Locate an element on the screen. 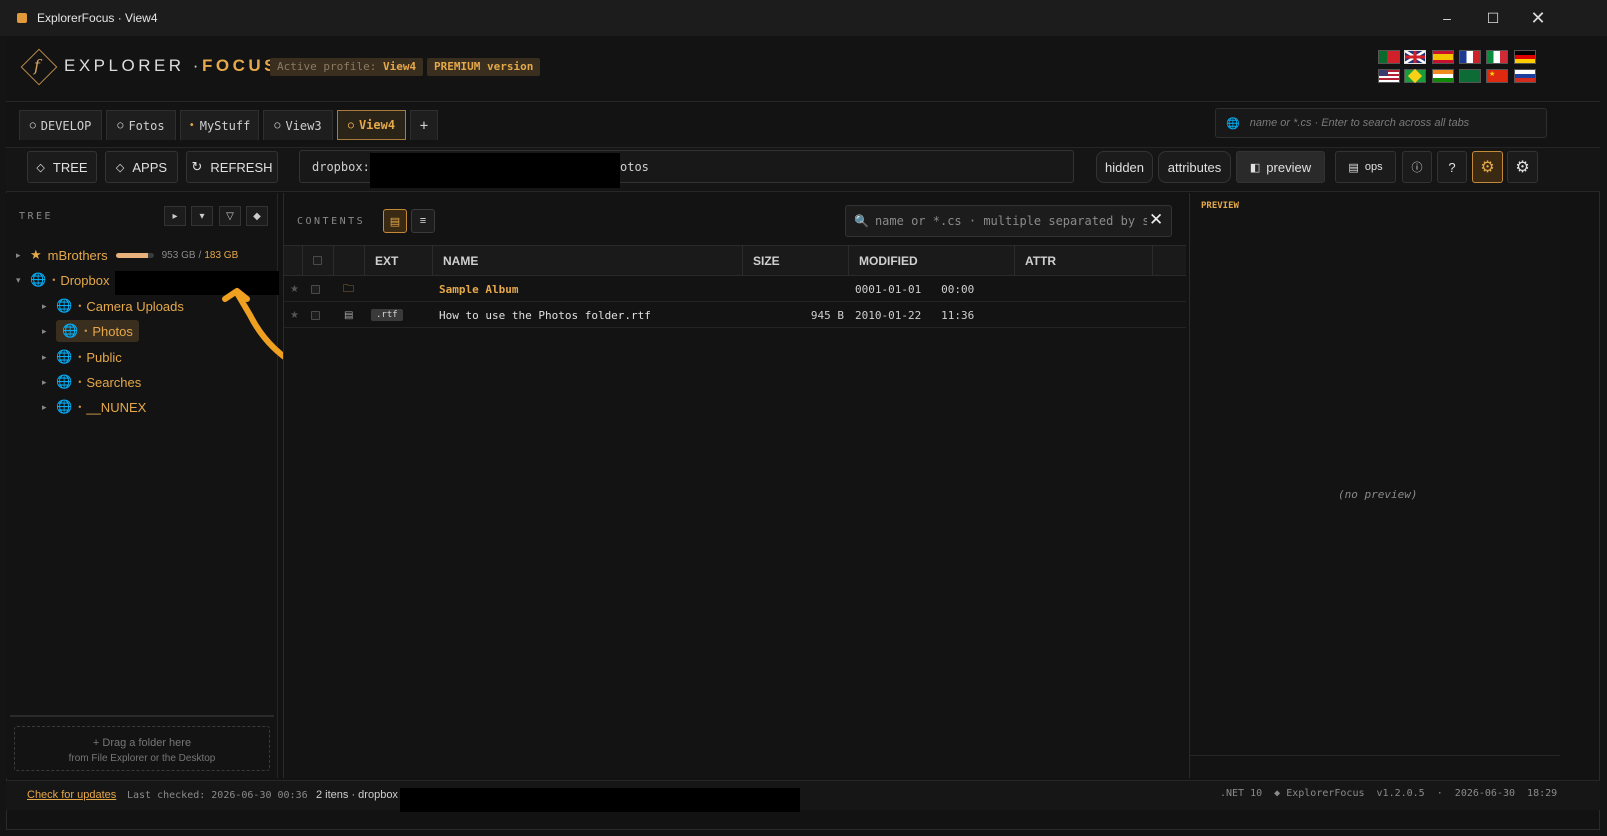  header-name: NAME is located at coordinates (587, 260).